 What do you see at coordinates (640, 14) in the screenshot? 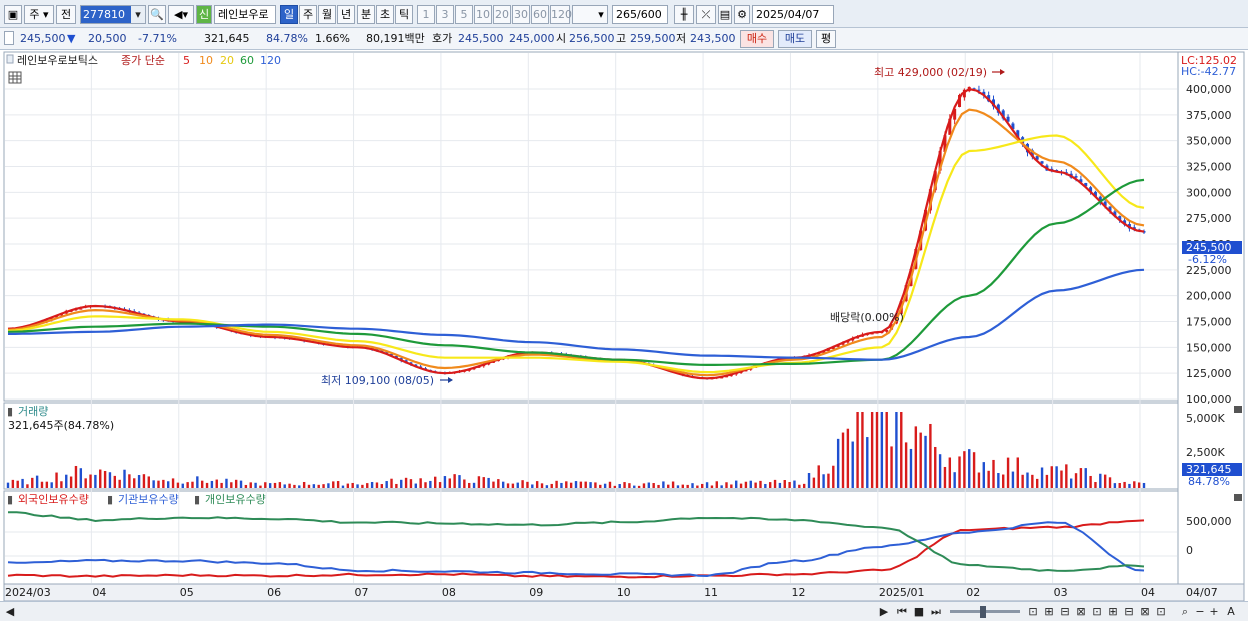
I see `count-field: 265/600` at bounding box center [640, 14].